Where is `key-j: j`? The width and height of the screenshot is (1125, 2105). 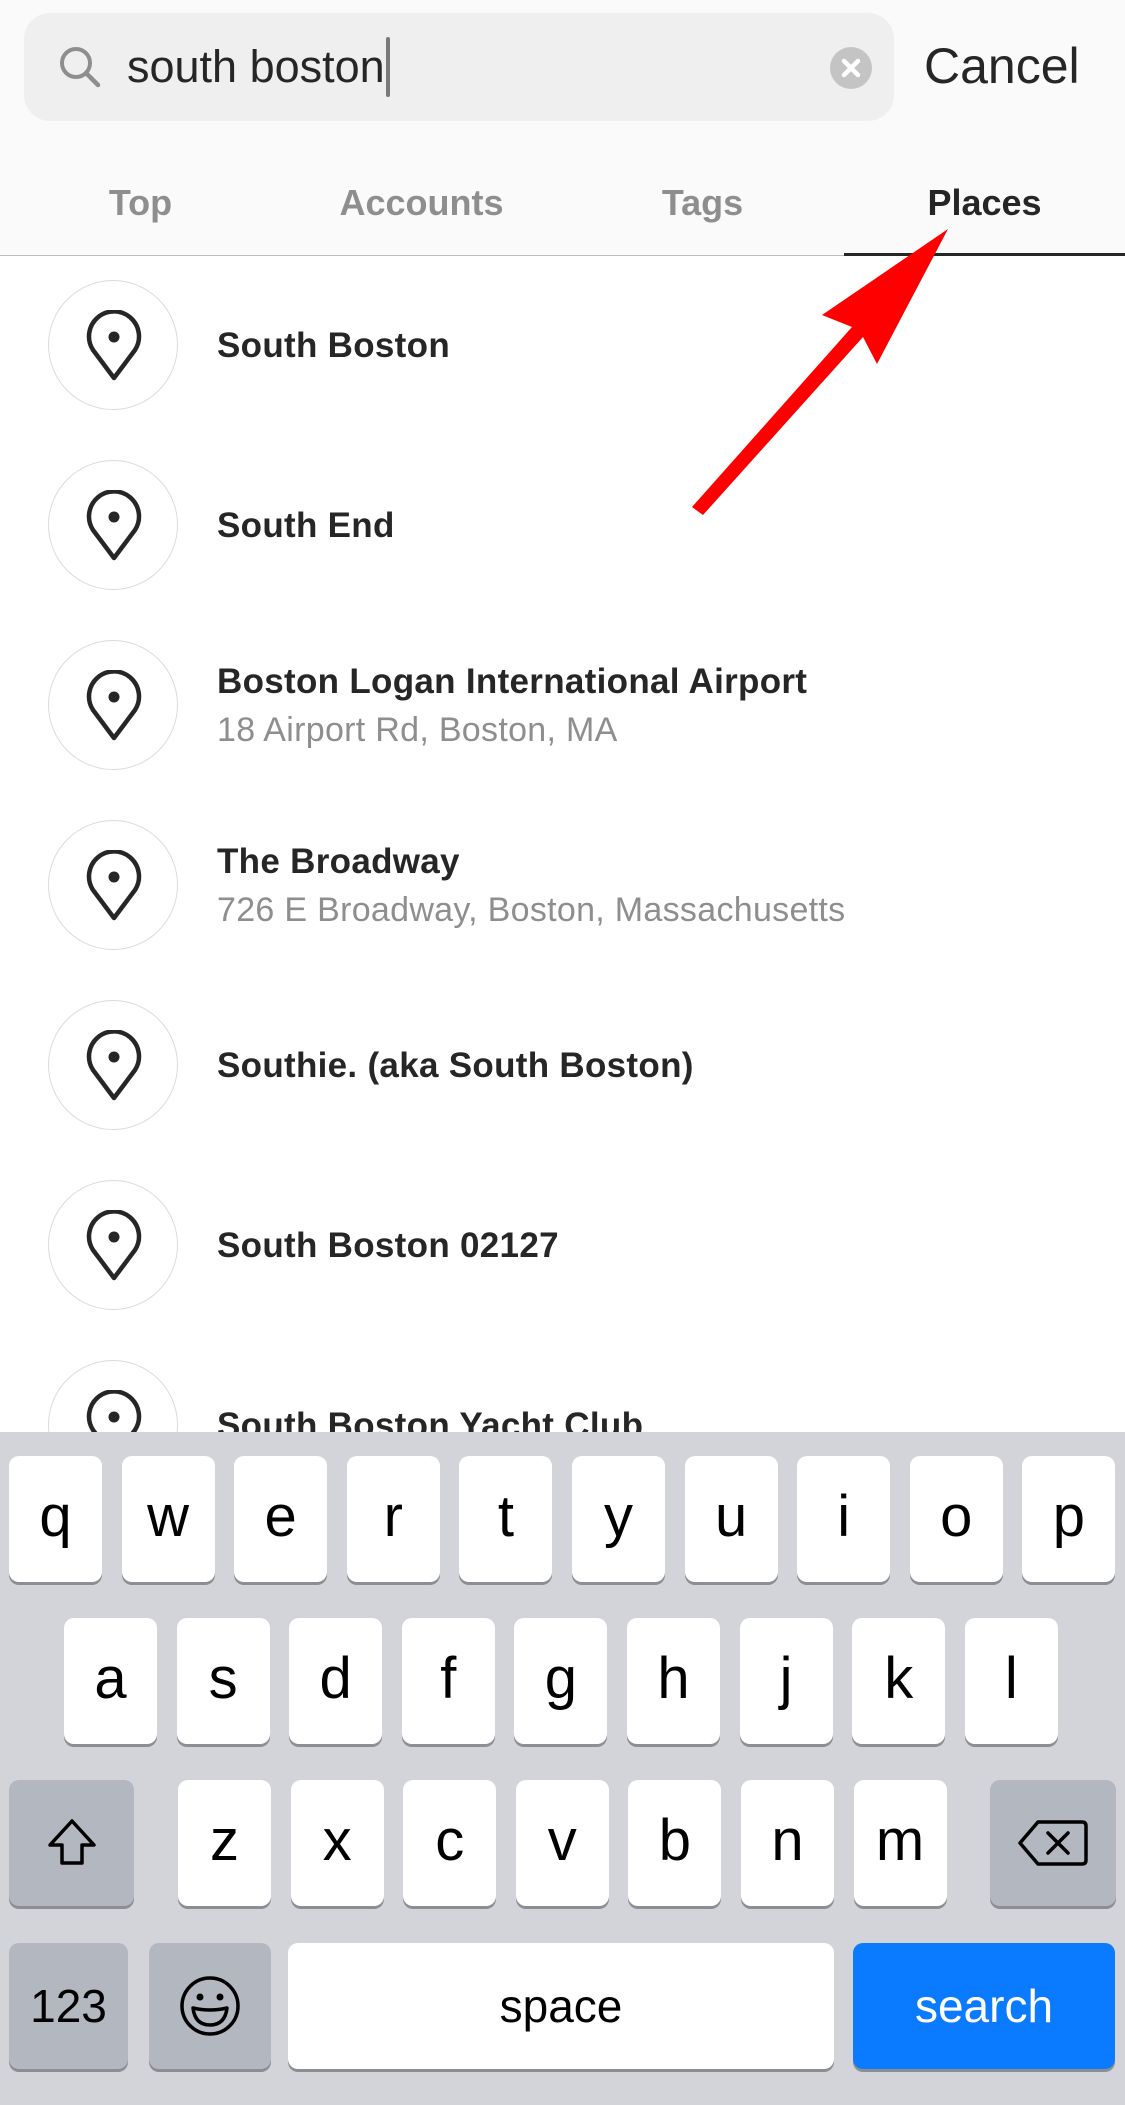 key-j: j is located at coordinates (786, 1681).